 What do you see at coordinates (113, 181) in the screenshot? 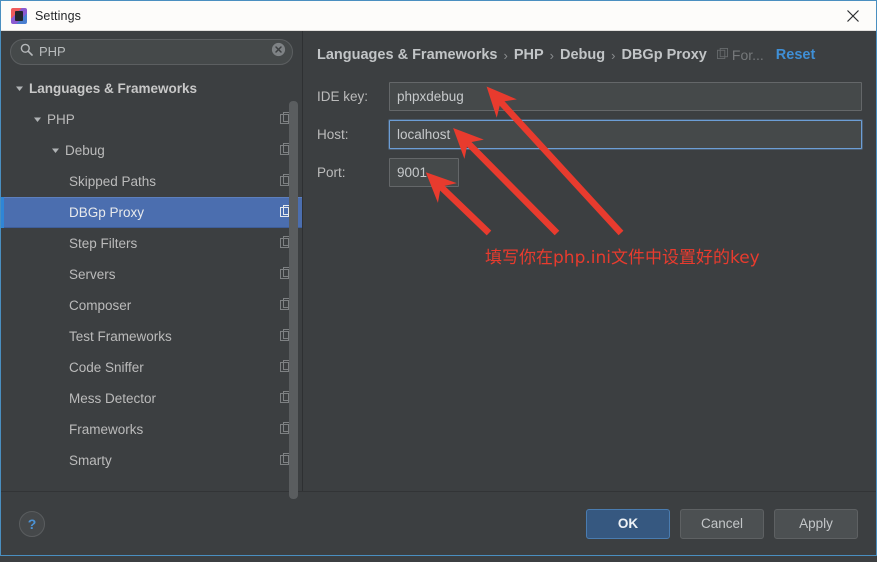
I see `sidebar-item-label: Skipped Paths` at bounding box center [113, 181].